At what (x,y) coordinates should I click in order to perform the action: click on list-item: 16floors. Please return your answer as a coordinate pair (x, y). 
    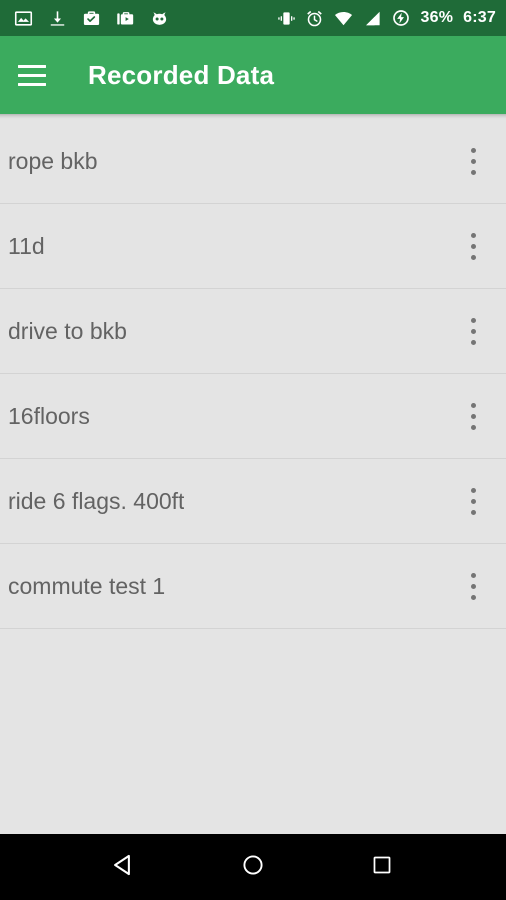
    Looking at the image, I should click on (253, 416).